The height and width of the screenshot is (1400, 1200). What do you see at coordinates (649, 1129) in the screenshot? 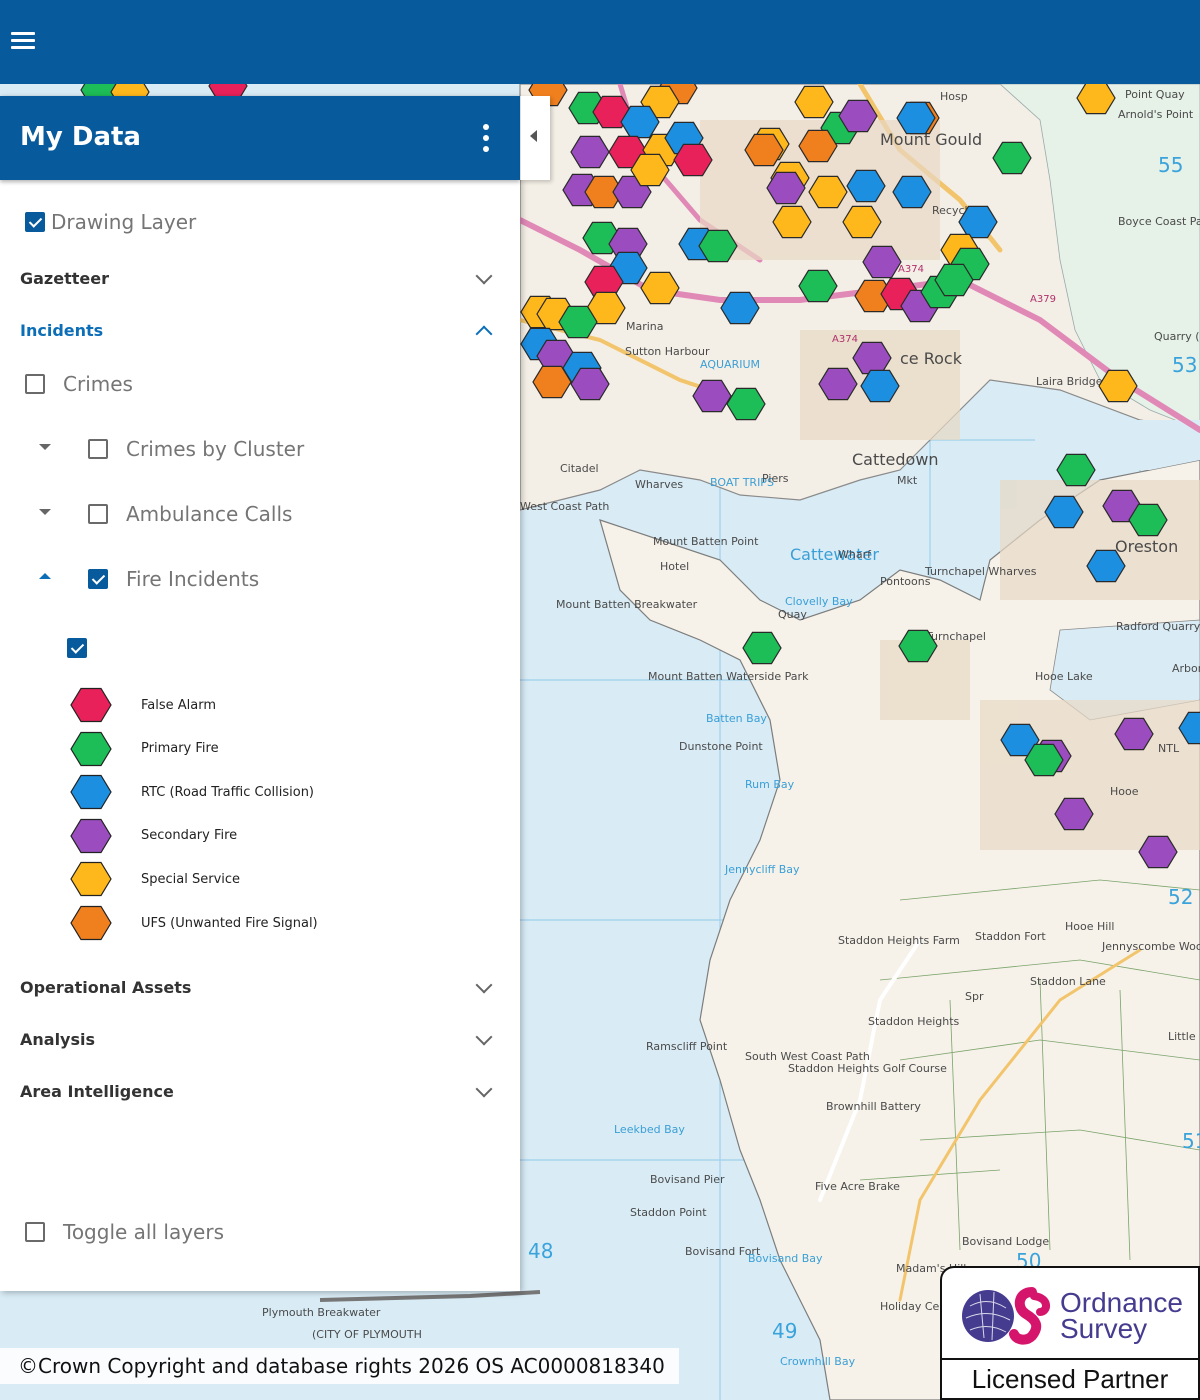
I see `map-place-label: Leekbed Bay` at bounding box center [649, 1129].